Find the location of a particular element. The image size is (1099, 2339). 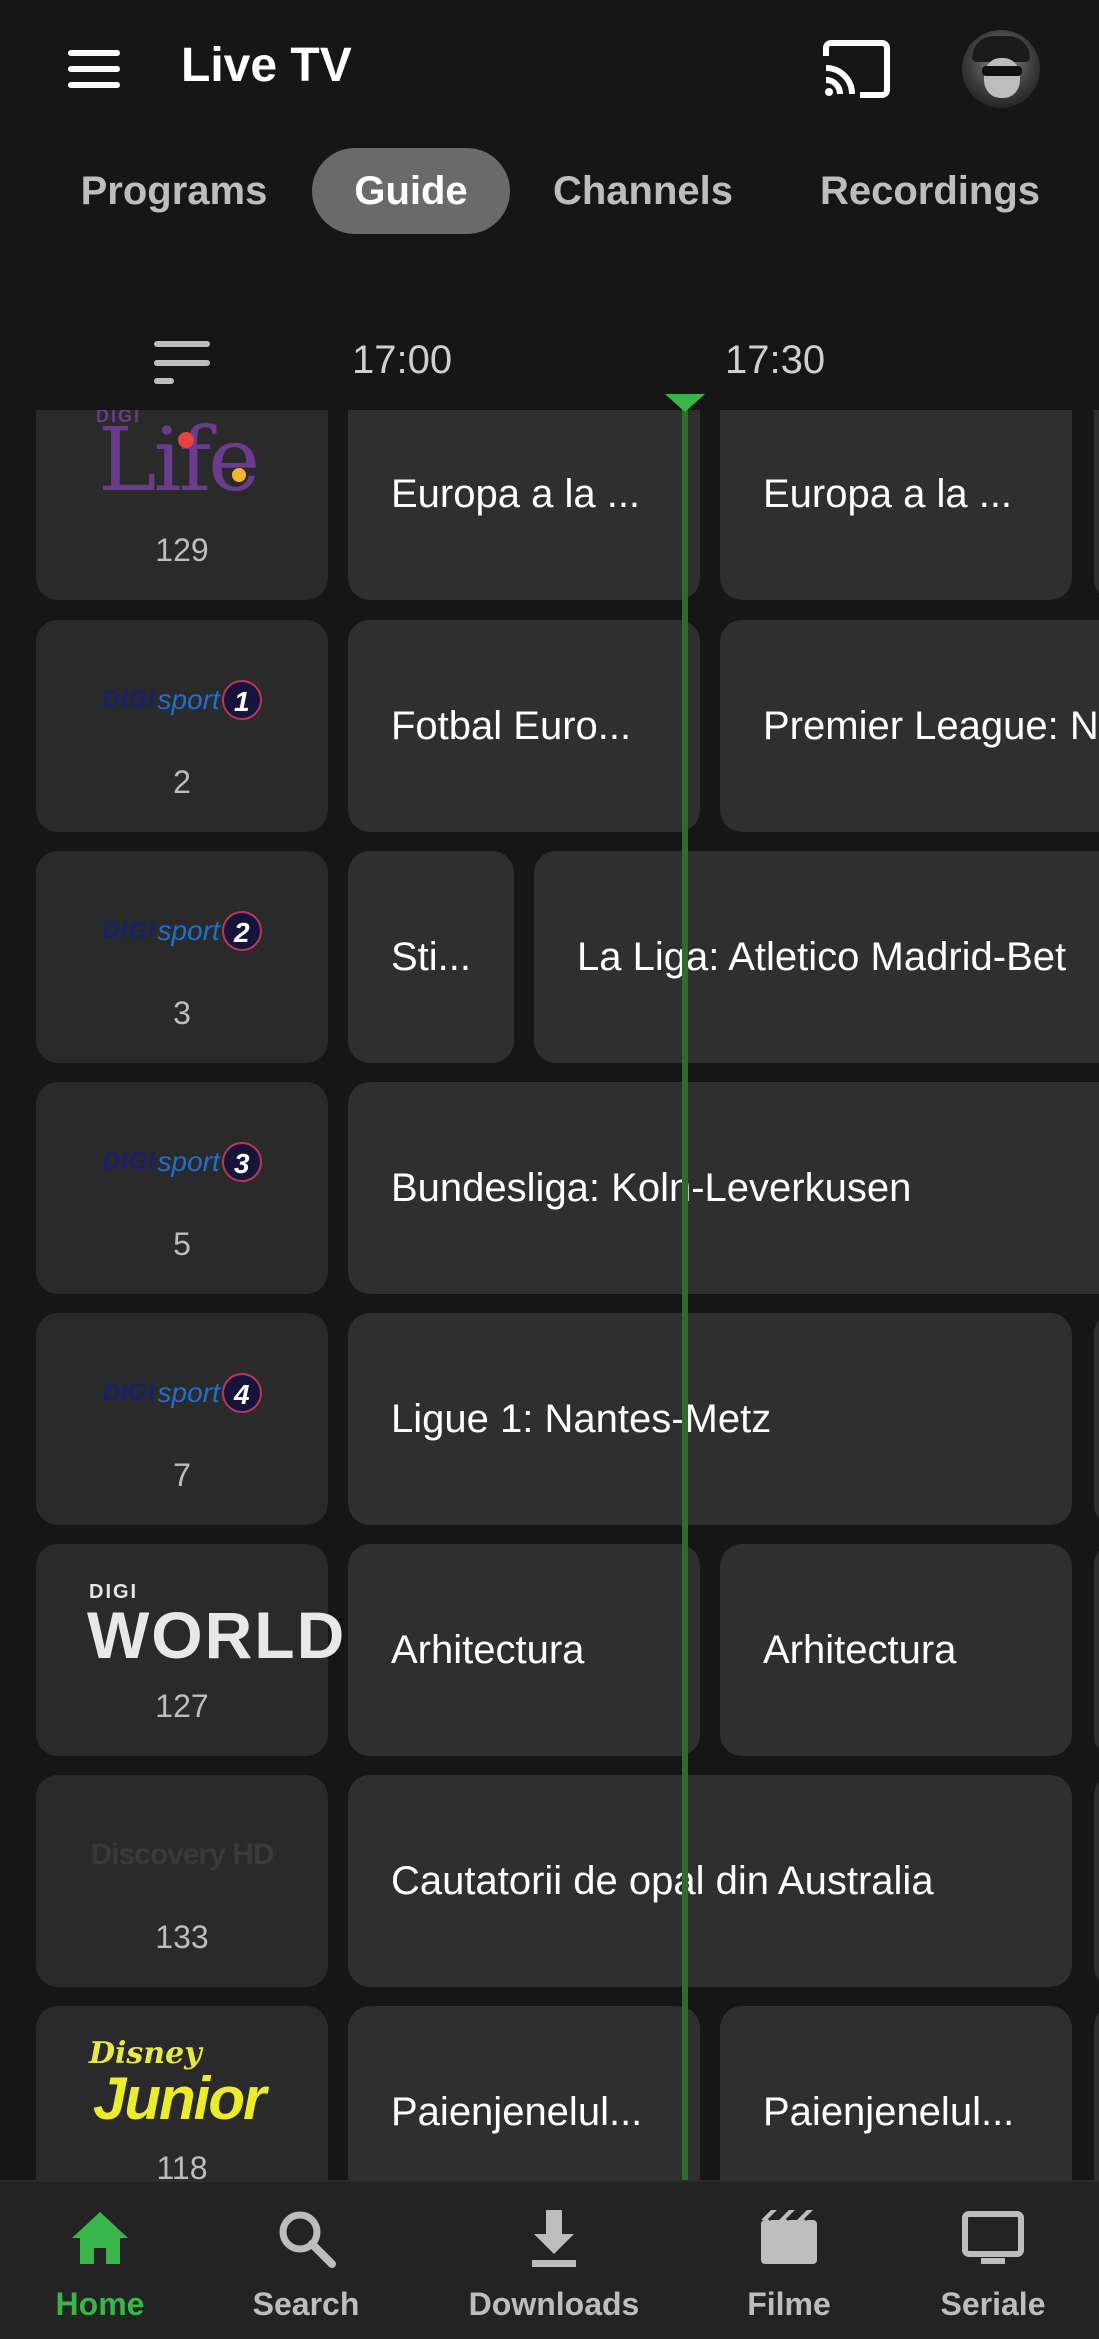

tv-icon is located at coordinates (993, 2238).